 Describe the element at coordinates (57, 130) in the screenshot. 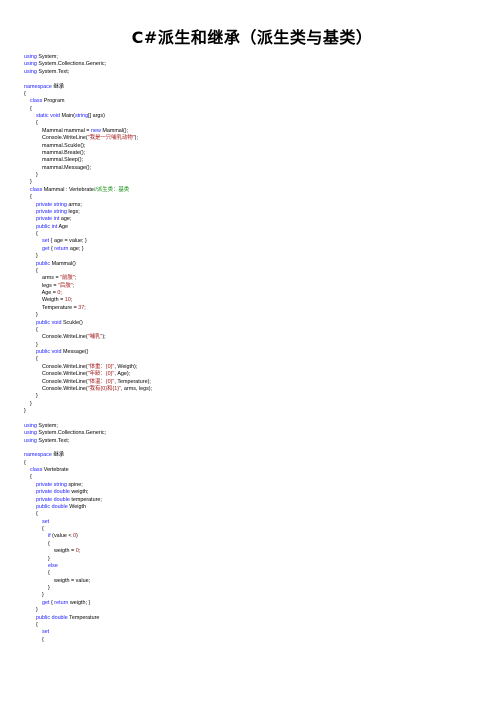

I see `code-token: Mammal mammal =` at that location.